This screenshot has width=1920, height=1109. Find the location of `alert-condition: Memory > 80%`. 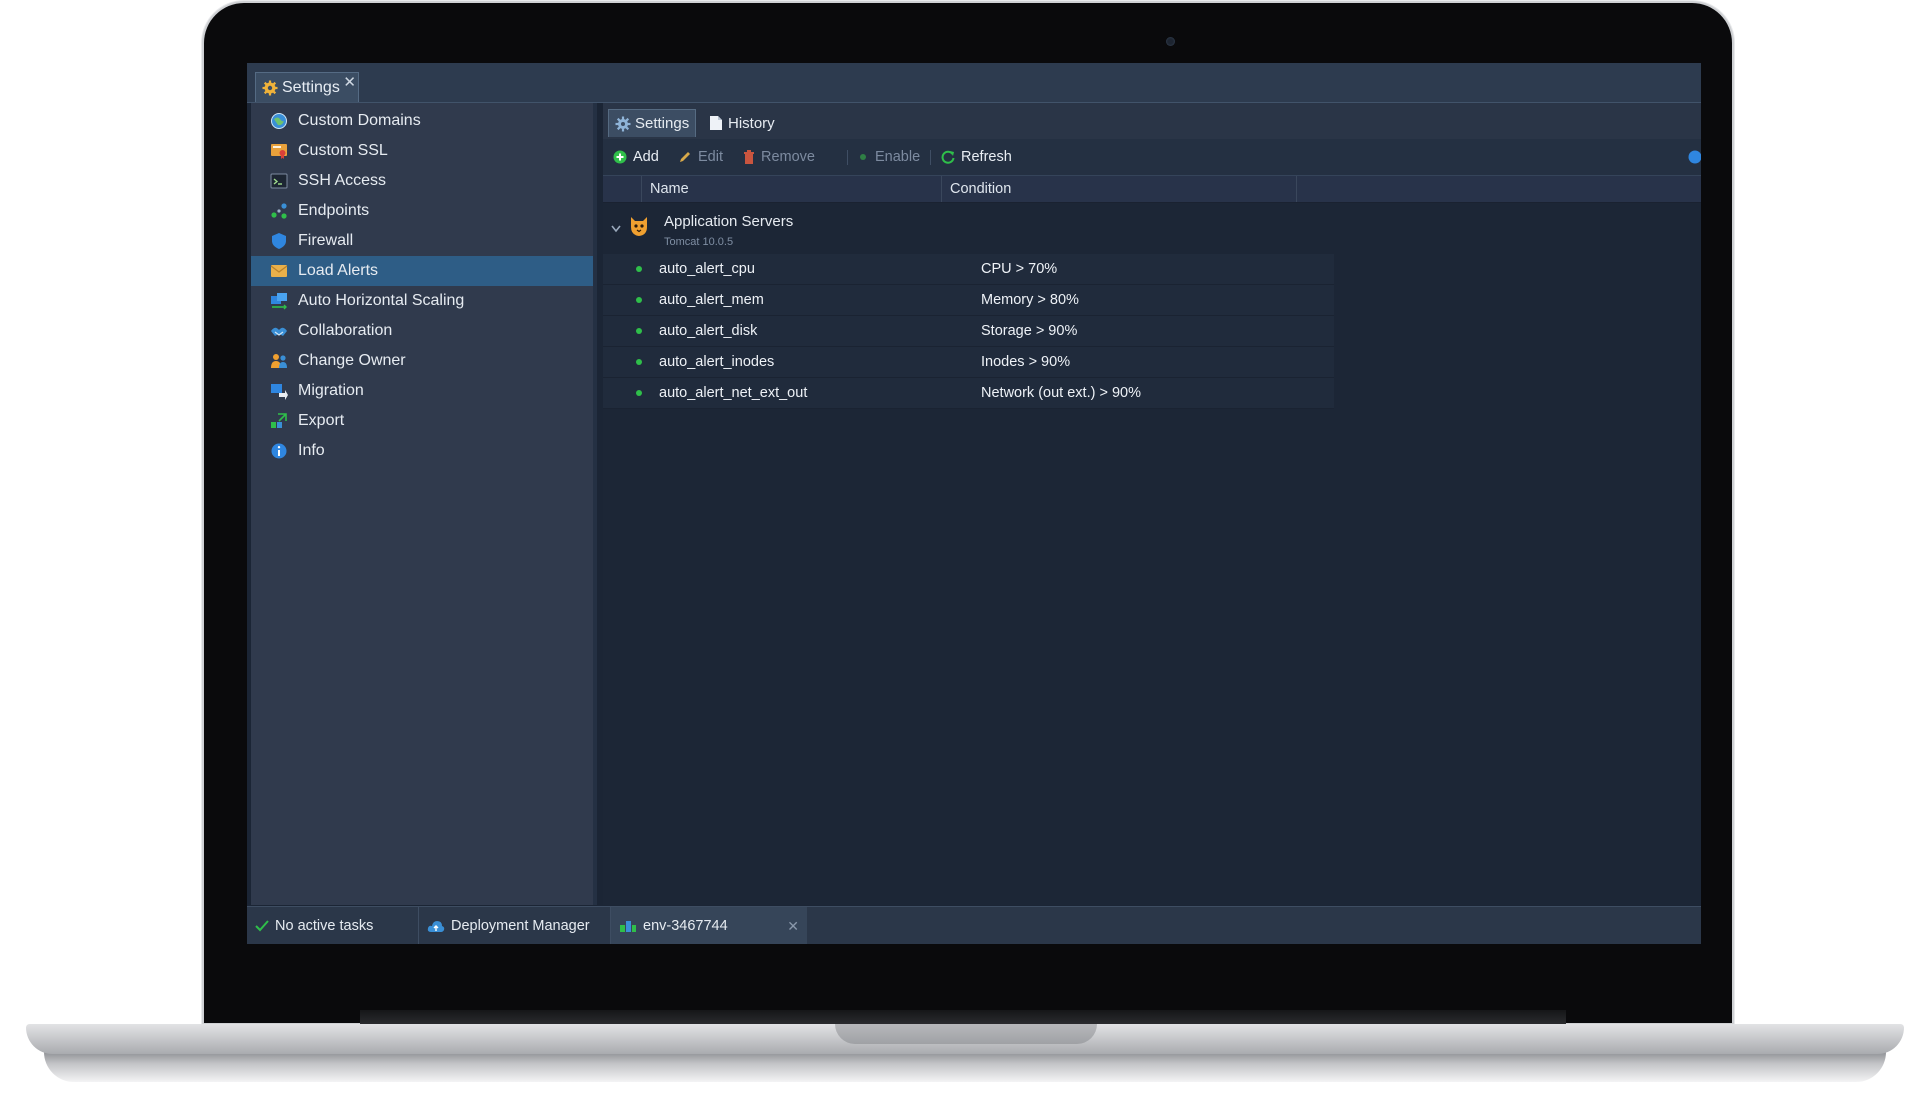

alert-condition: Memory > 80% is located at coordinates (1030, 300).